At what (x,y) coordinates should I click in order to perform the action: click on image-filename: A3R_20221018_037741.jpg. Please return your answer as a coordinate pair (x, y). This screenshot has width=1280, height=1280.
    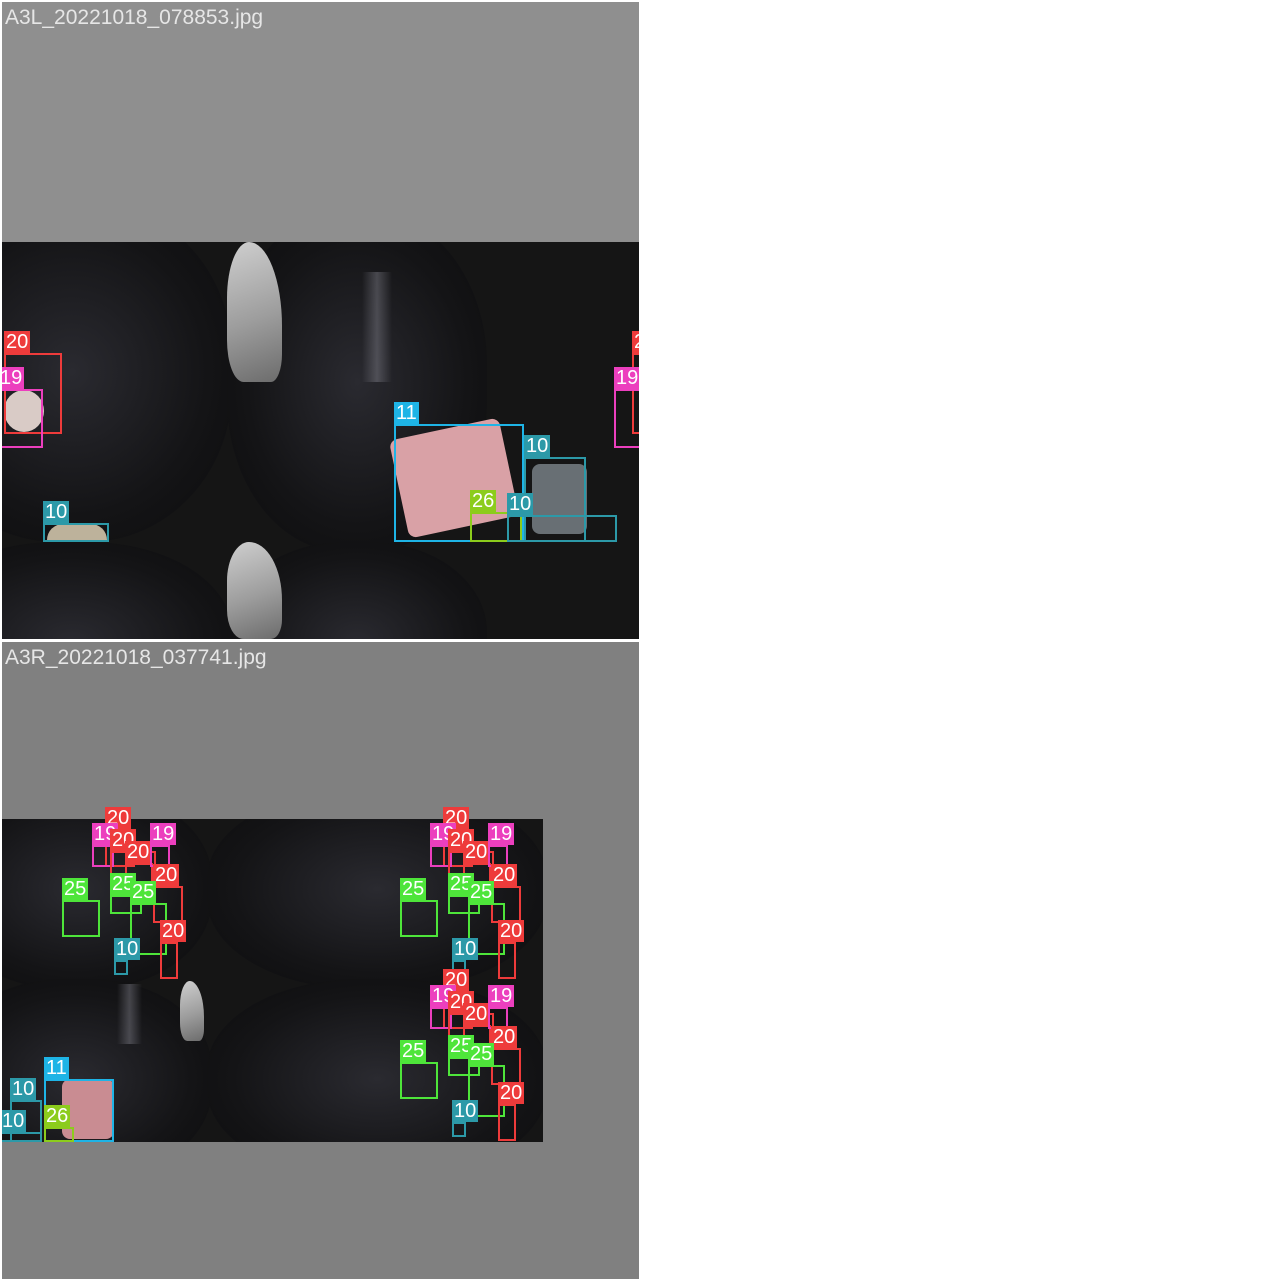
    Looking at the image, I should click on (136, 657).